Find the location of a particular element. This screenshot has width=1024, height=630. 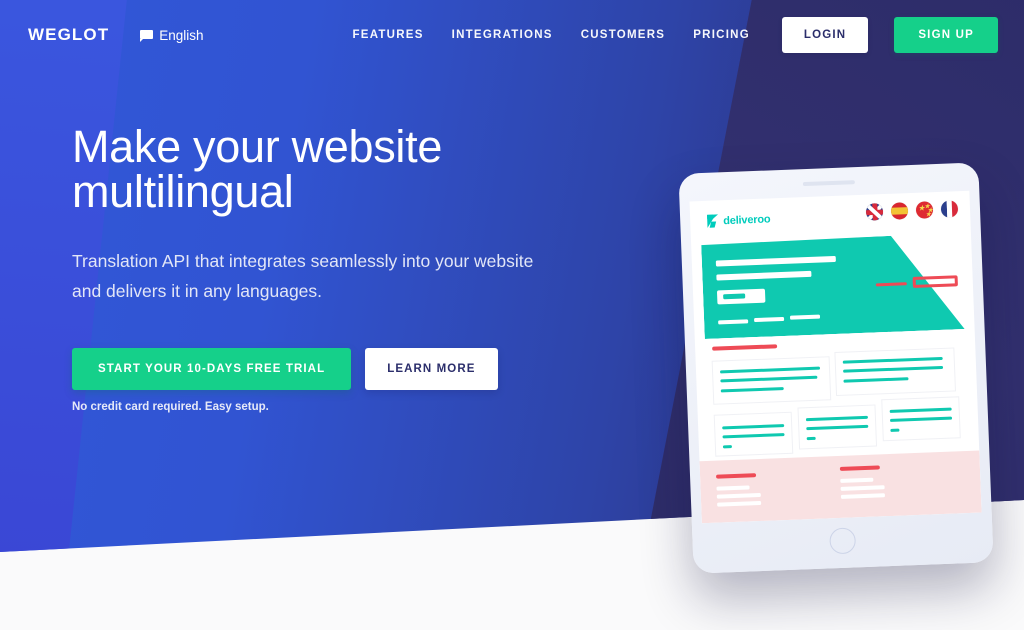

flag-china-icon: ★ ★ ★ ★ is located at coordinates (924, 210).